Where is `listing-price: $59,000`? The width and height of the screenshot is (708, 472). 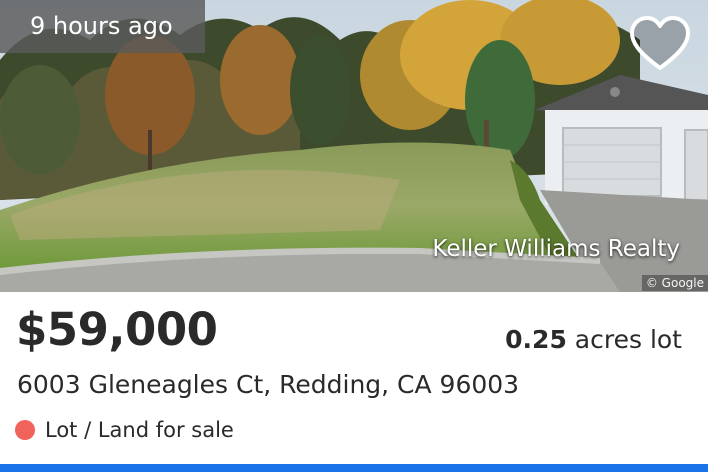
listing-price: $59,000 is located at coordinates (117, 329).